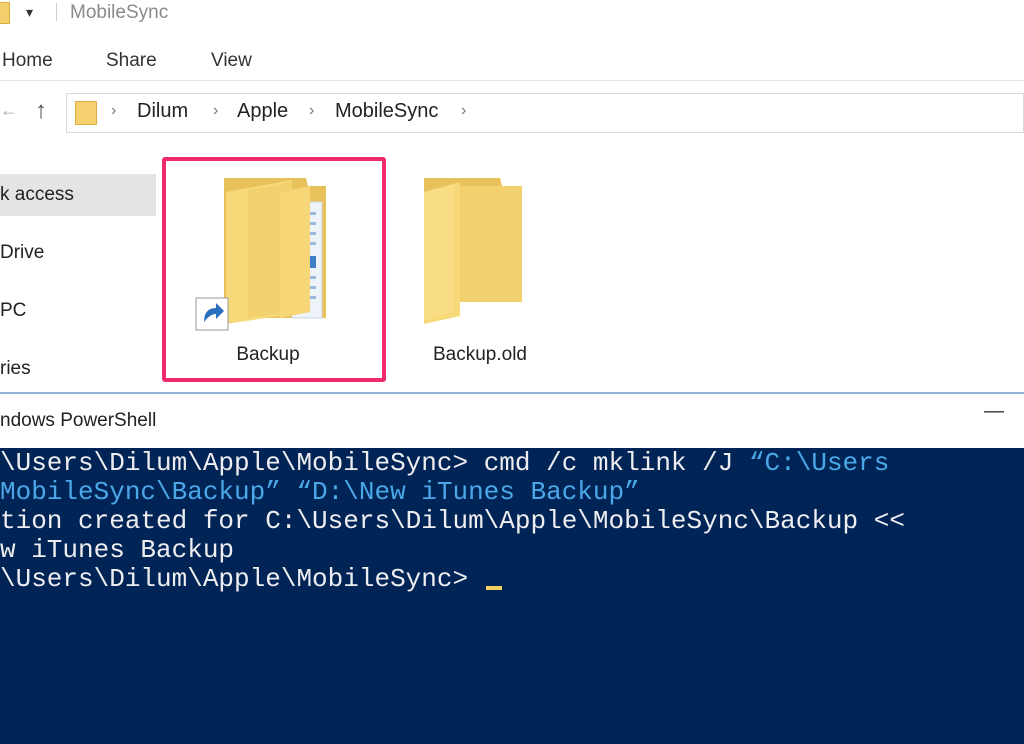  I want to click on sidebar-item-this-pc: PC, so click(78, 311).